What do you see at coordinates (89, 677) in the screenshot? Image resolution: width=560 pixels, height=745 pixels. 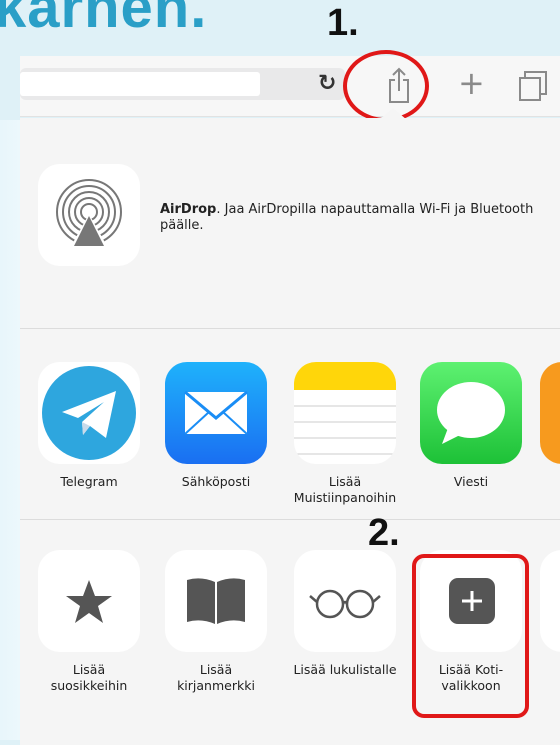 I see `action-label: Lisää suosikkeihin` at bounding box center [89, 677].